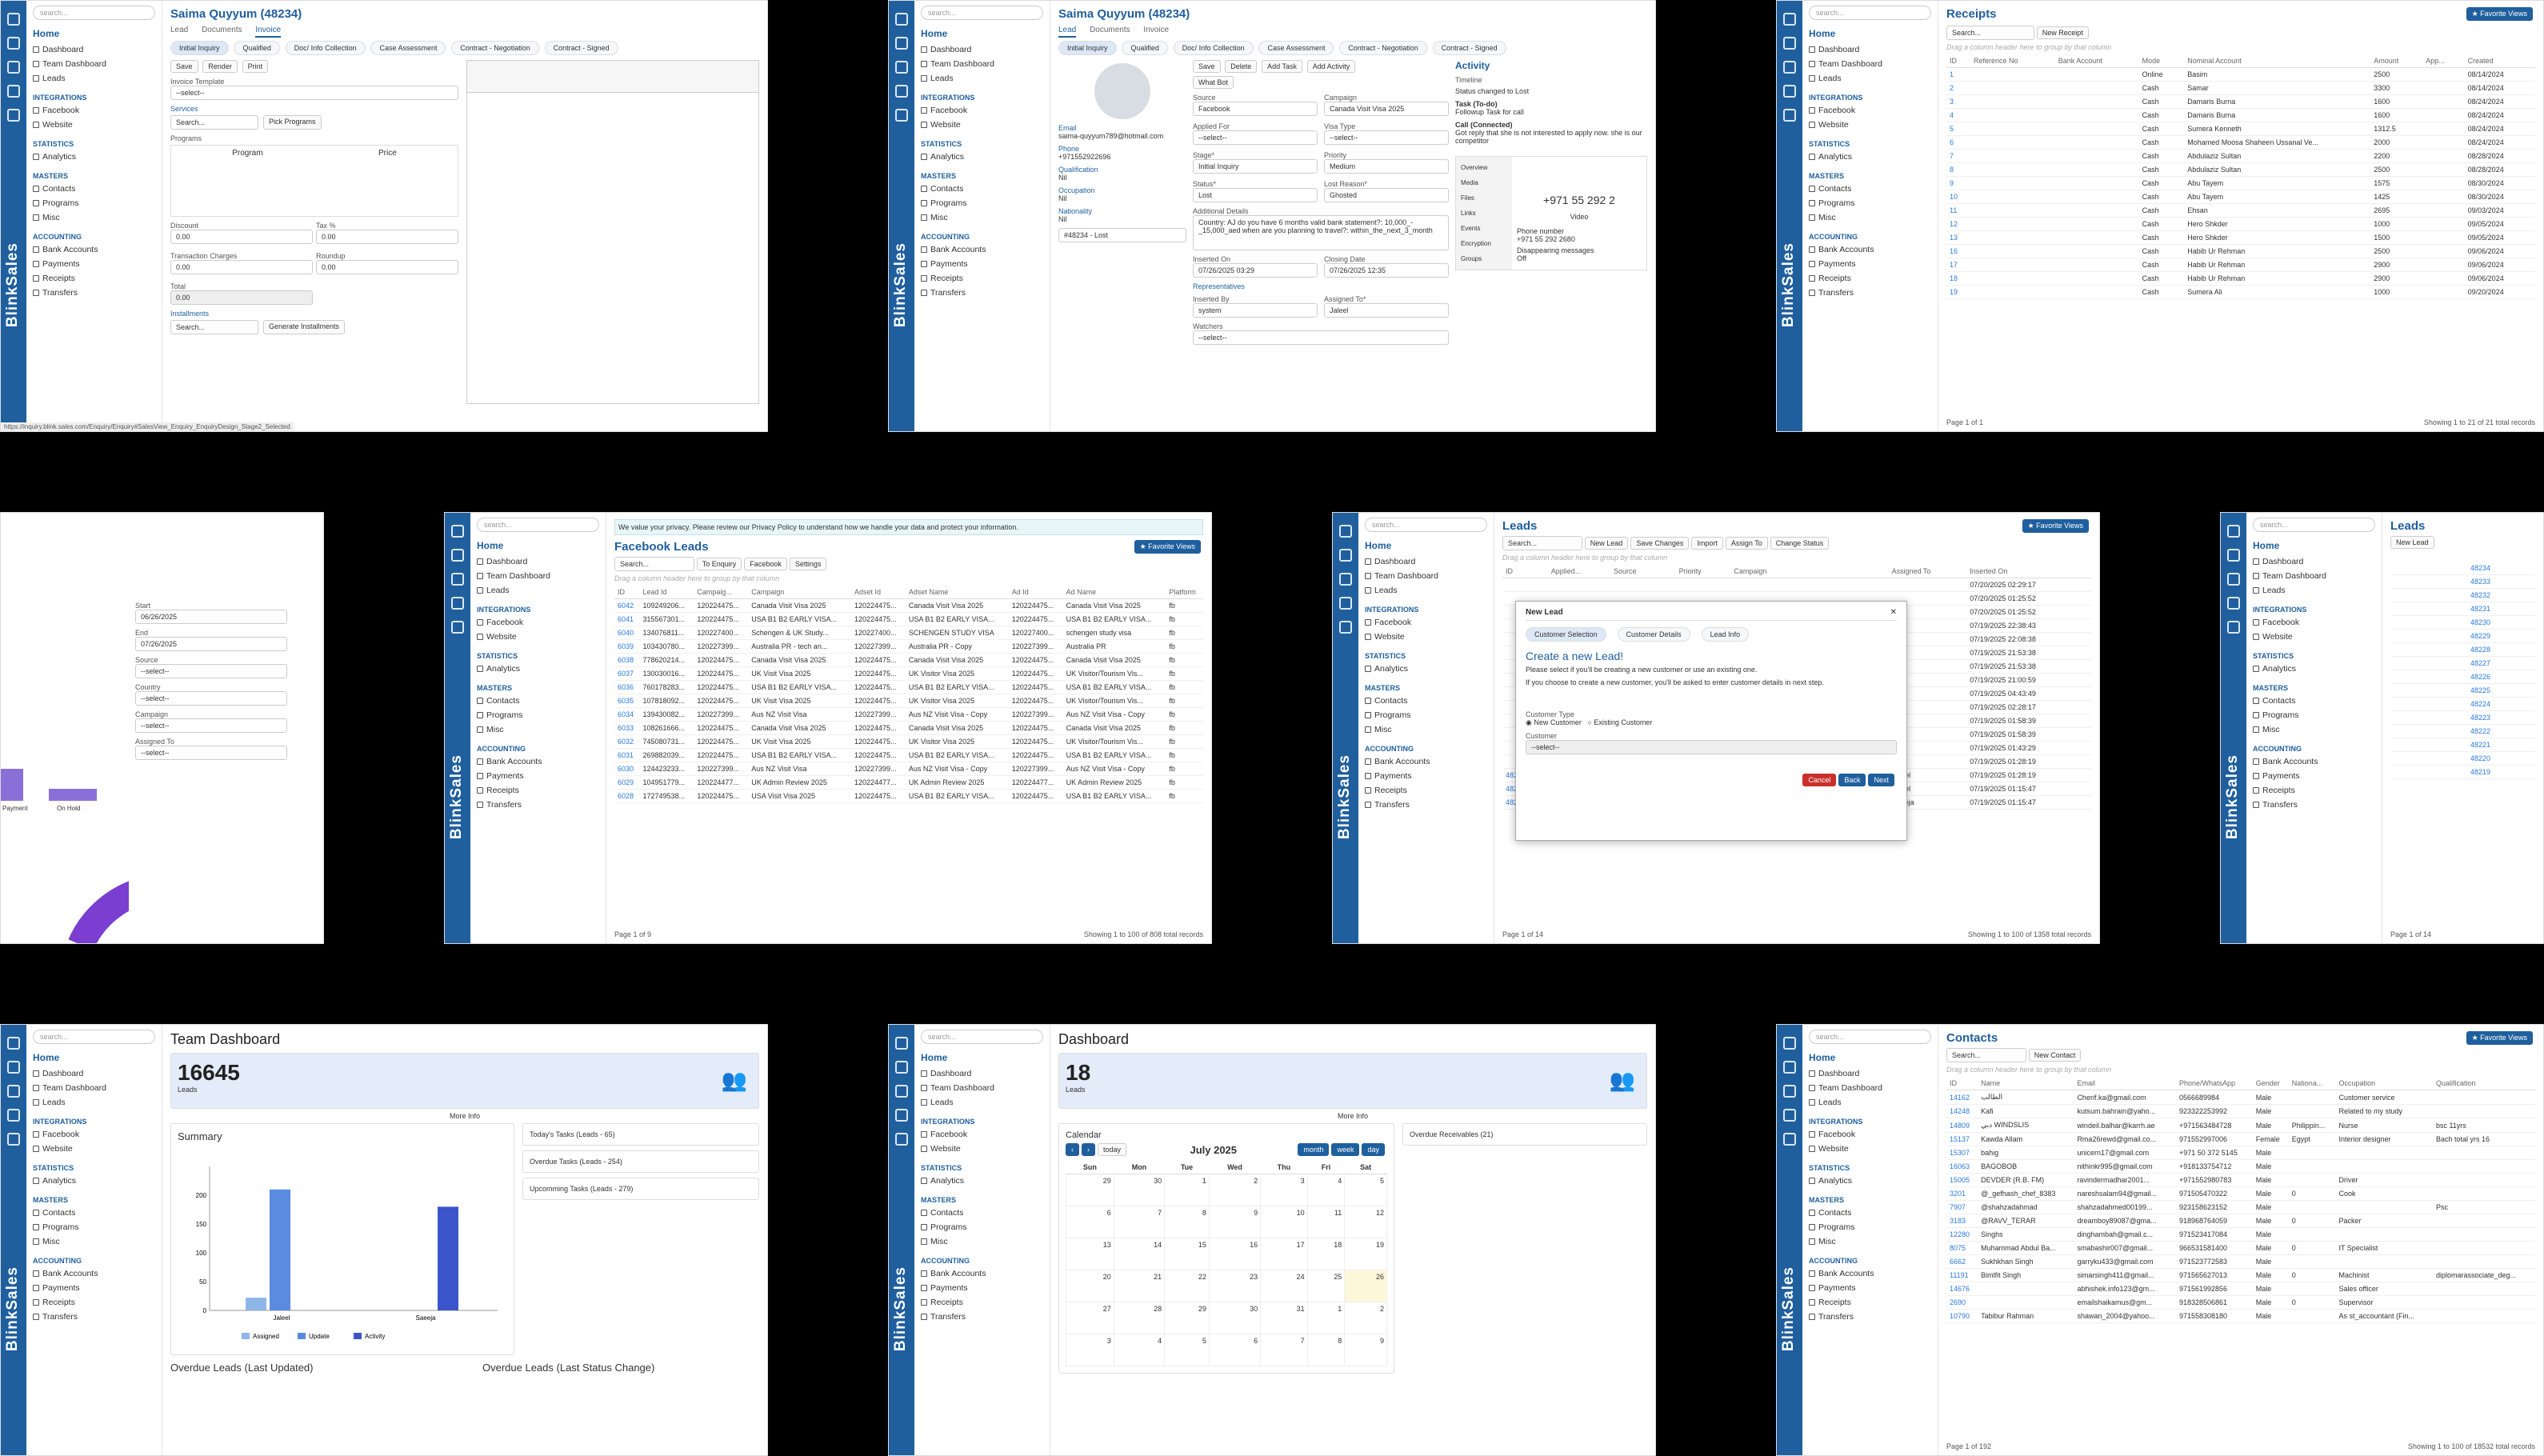 The height and width of the screenshot is (1456, 2544). I want to click on table-cell: 16063, so click(1962, 1166).